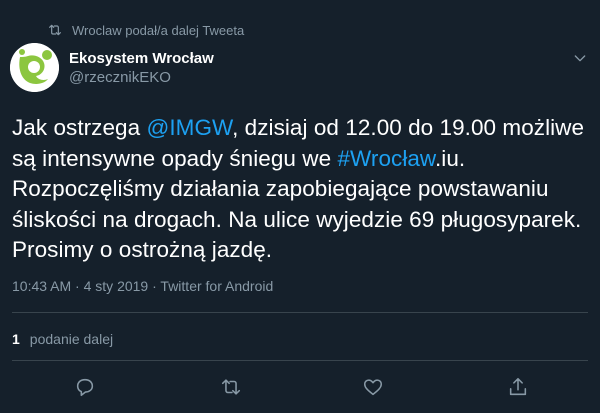 This screenshot has height=413, width=600. I want to click on tweet-time: 10:43 AM, so click(41, 286).